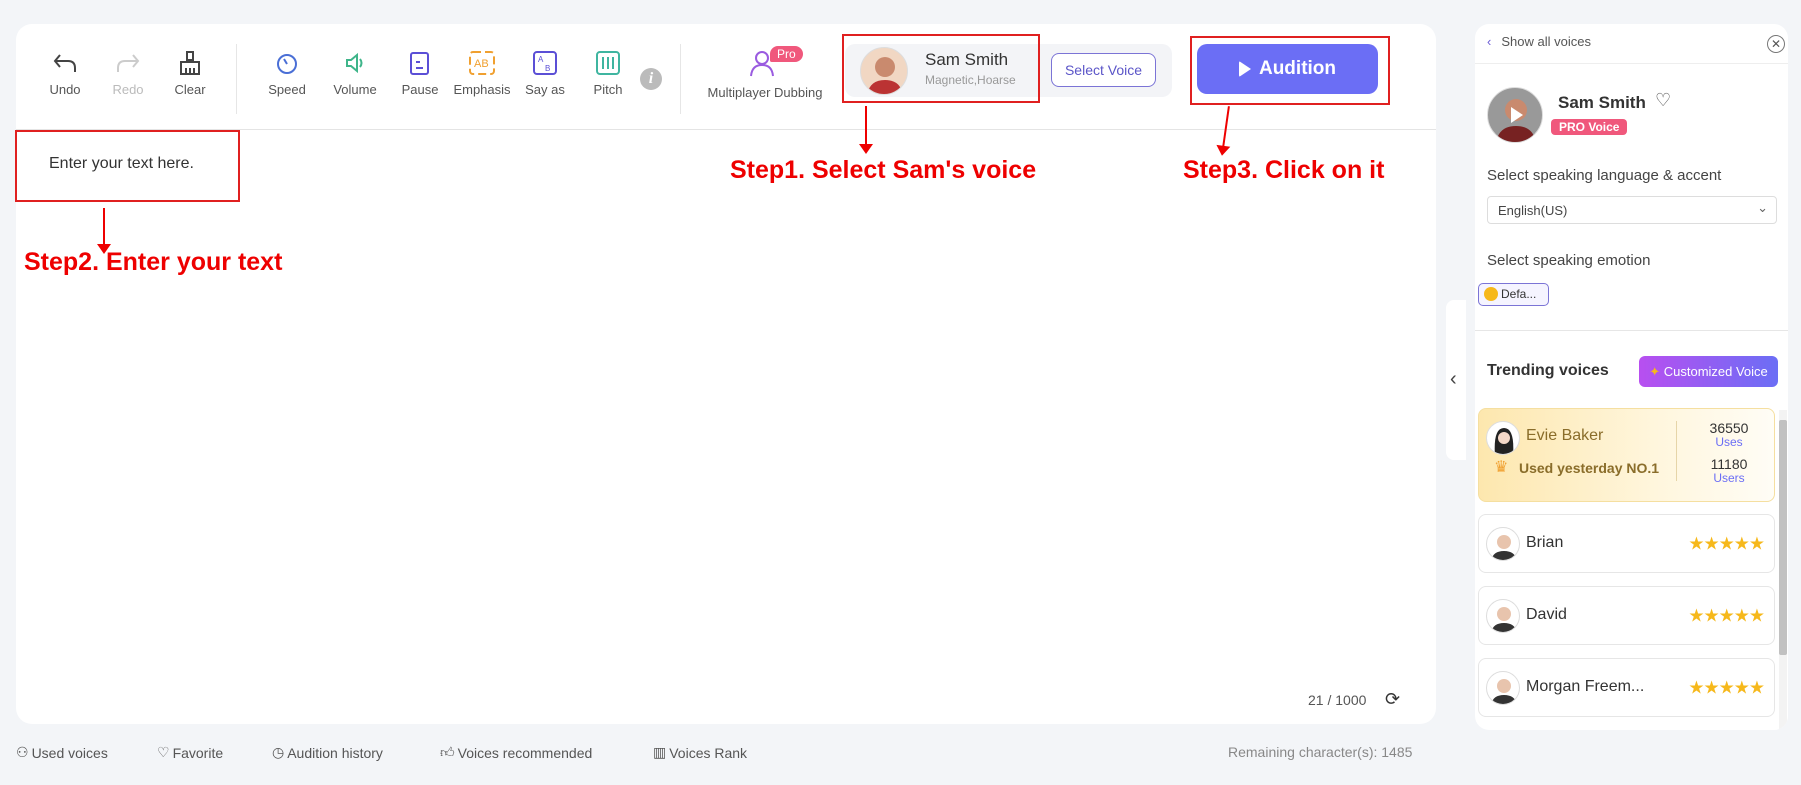 This screenshot has height=785, width=1801. I want to click on rank-icon: ▥, so click(660, 752).